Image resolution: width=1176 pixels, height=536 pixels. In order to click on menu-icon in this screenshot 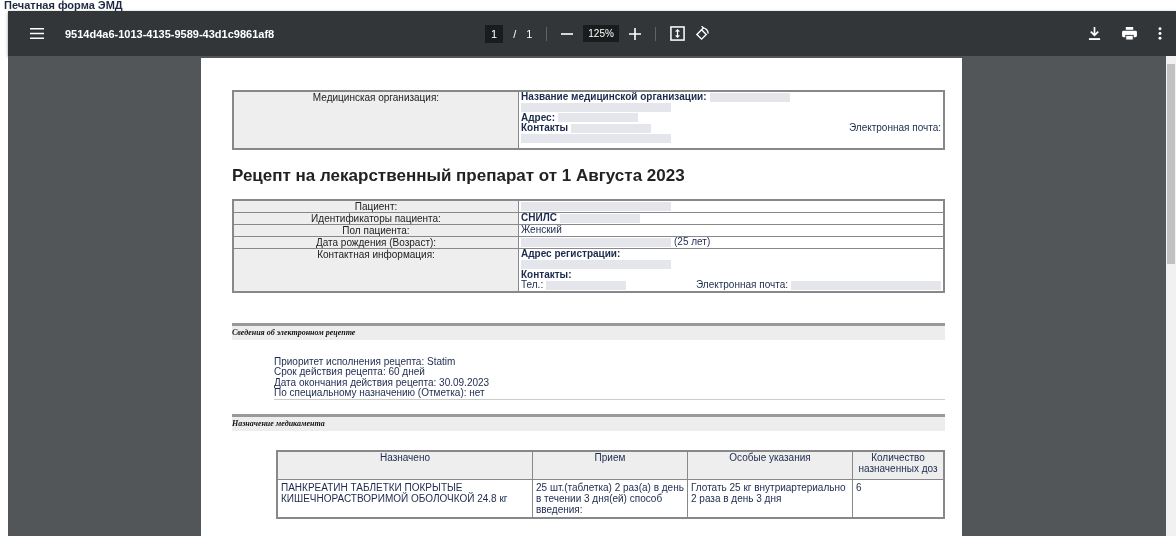, I will do `click(37, 33)`.